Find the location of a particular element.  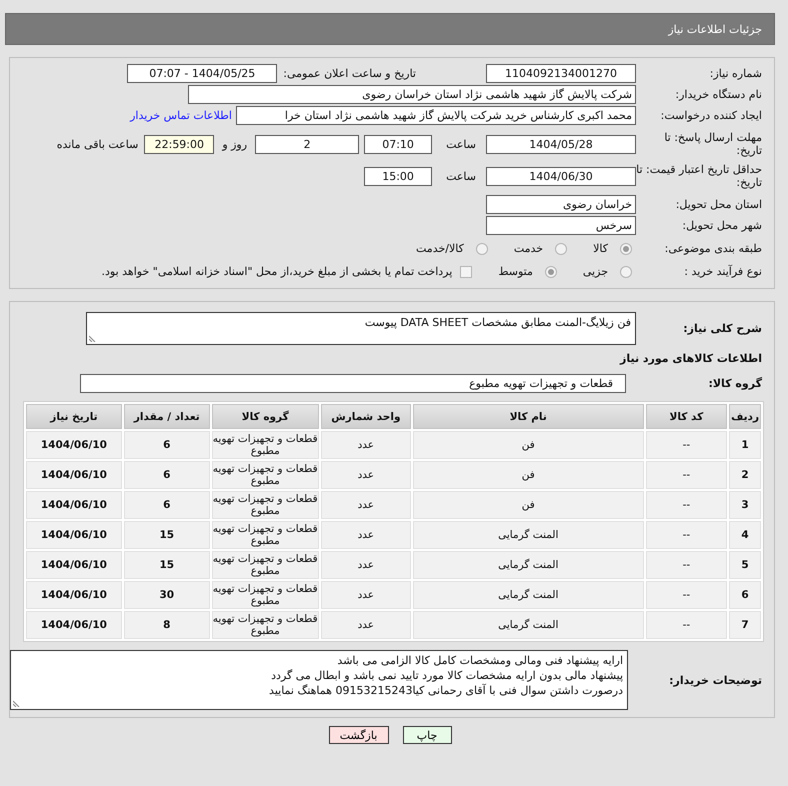

table-cell: 30 is located at coordinates (167, 595).